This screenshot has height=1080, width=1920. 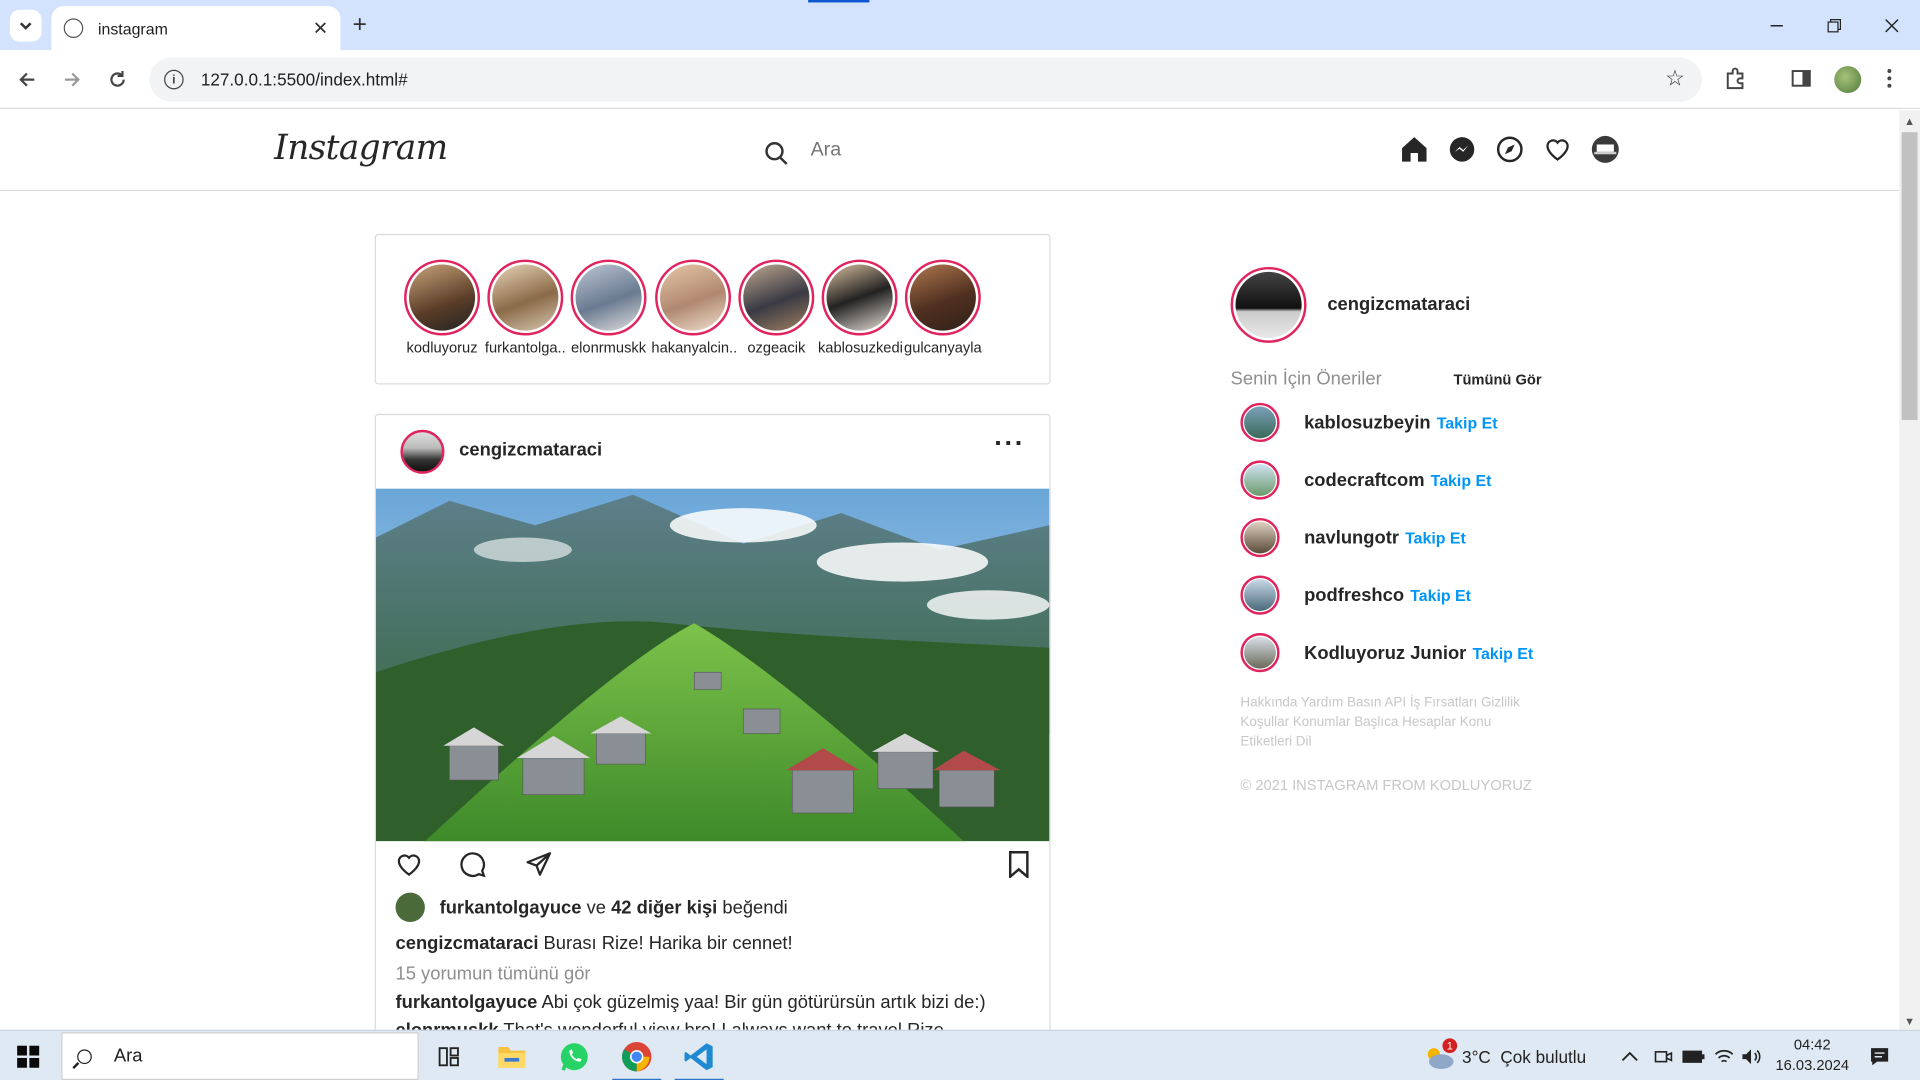 I want to click on wifi-icon, so click(x=1724, y=1055).